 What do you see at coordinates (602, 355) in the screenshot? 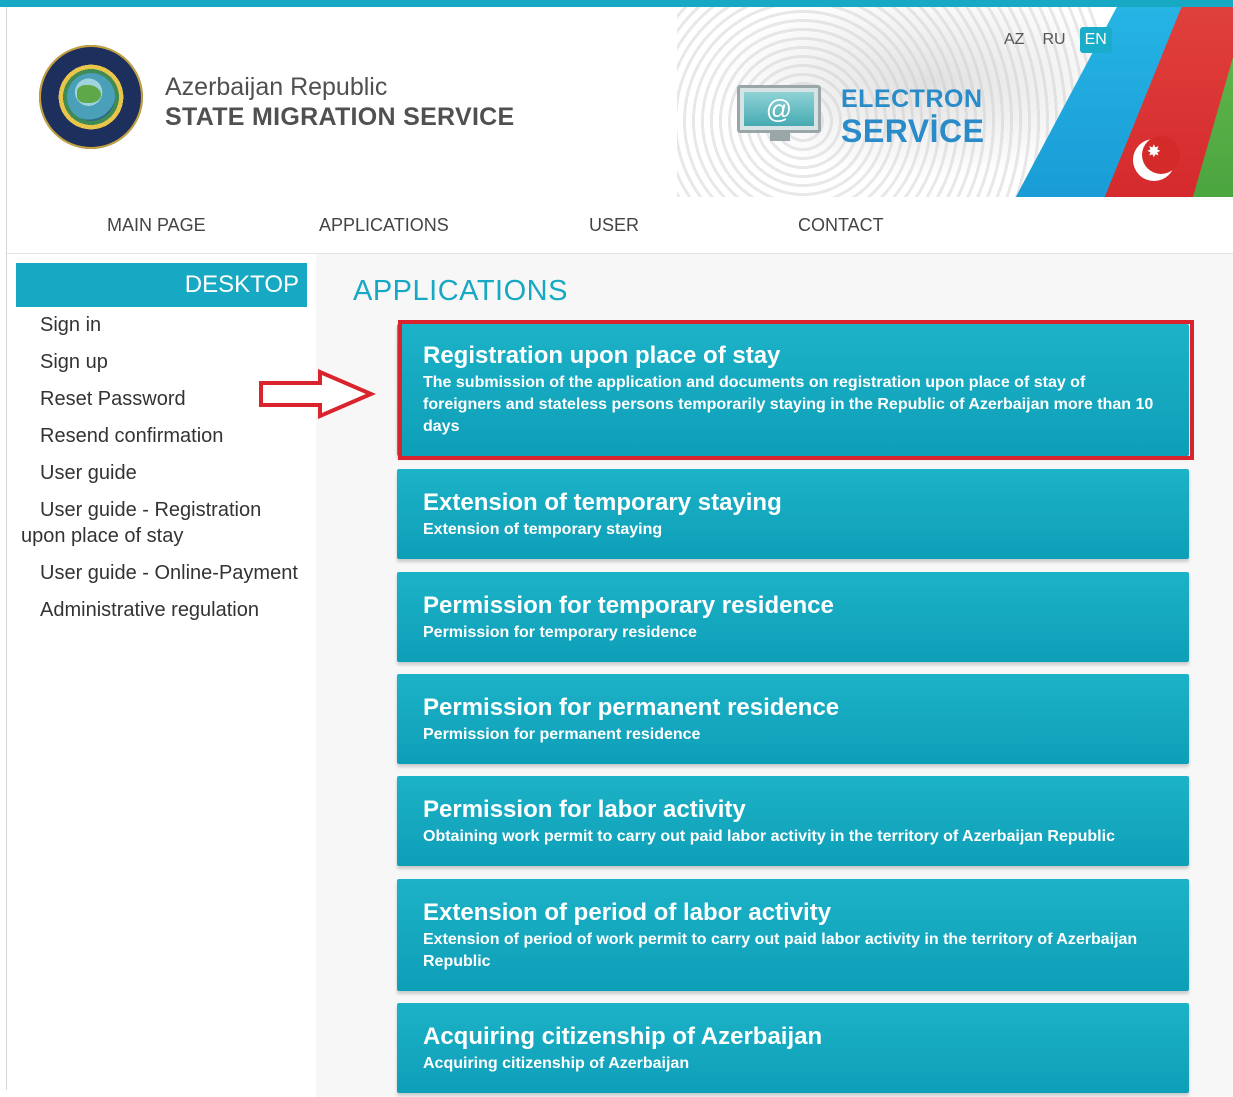
I see `card-title: Registration upon place of stay` at bounding box center [602, 355].